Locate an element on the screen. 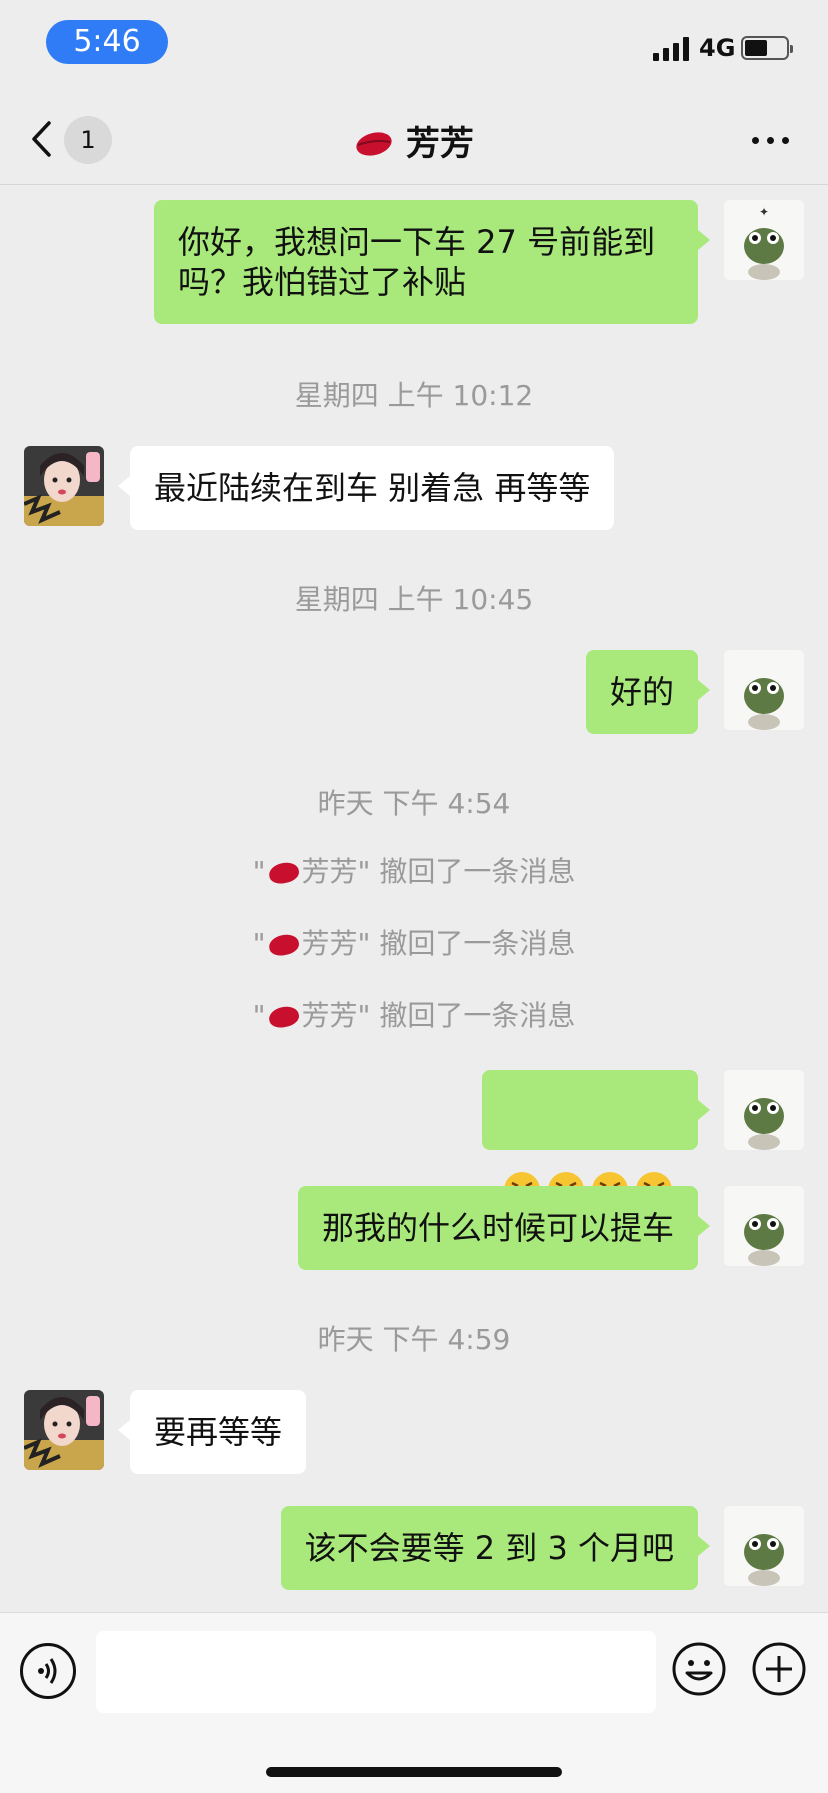 The image size is (828, 1793). status-time: 5:46 is located at coordinates (107, 42).